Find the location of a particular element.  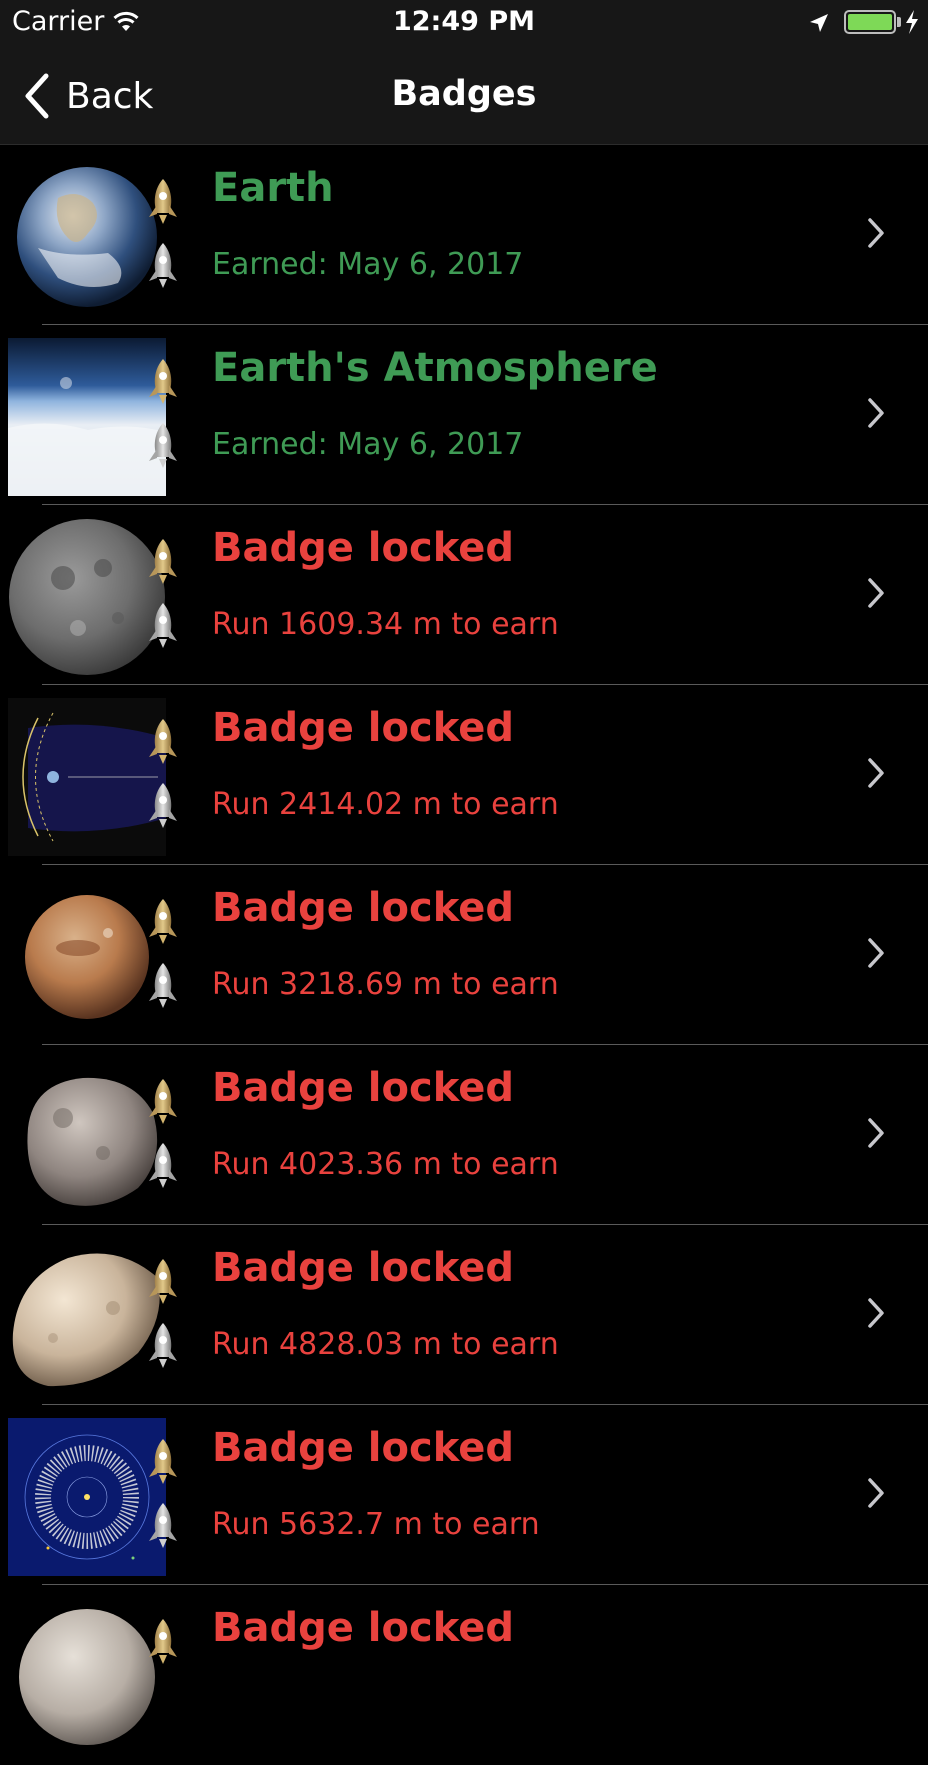

location-arrow-icon is located at coordinates (819, 23).